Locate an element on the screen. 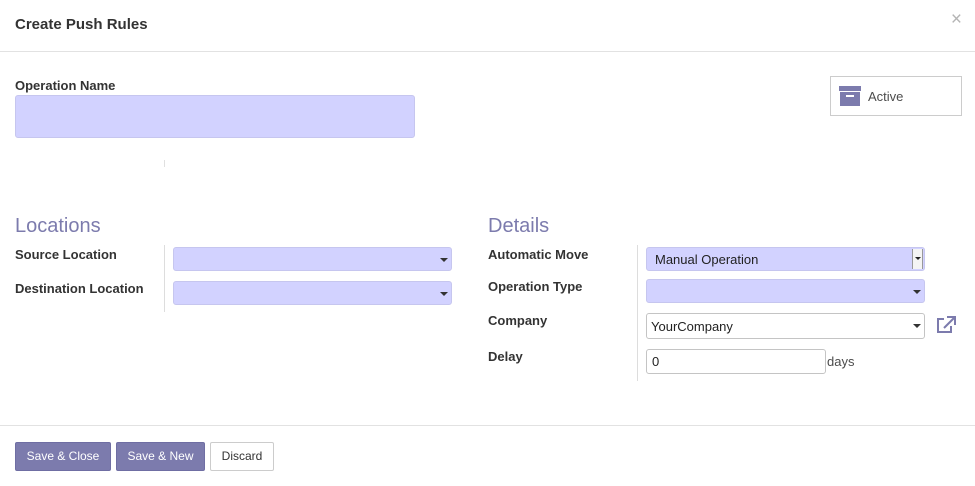  automatic-move-select: Manual Operation is located at coordinates (785, 259).